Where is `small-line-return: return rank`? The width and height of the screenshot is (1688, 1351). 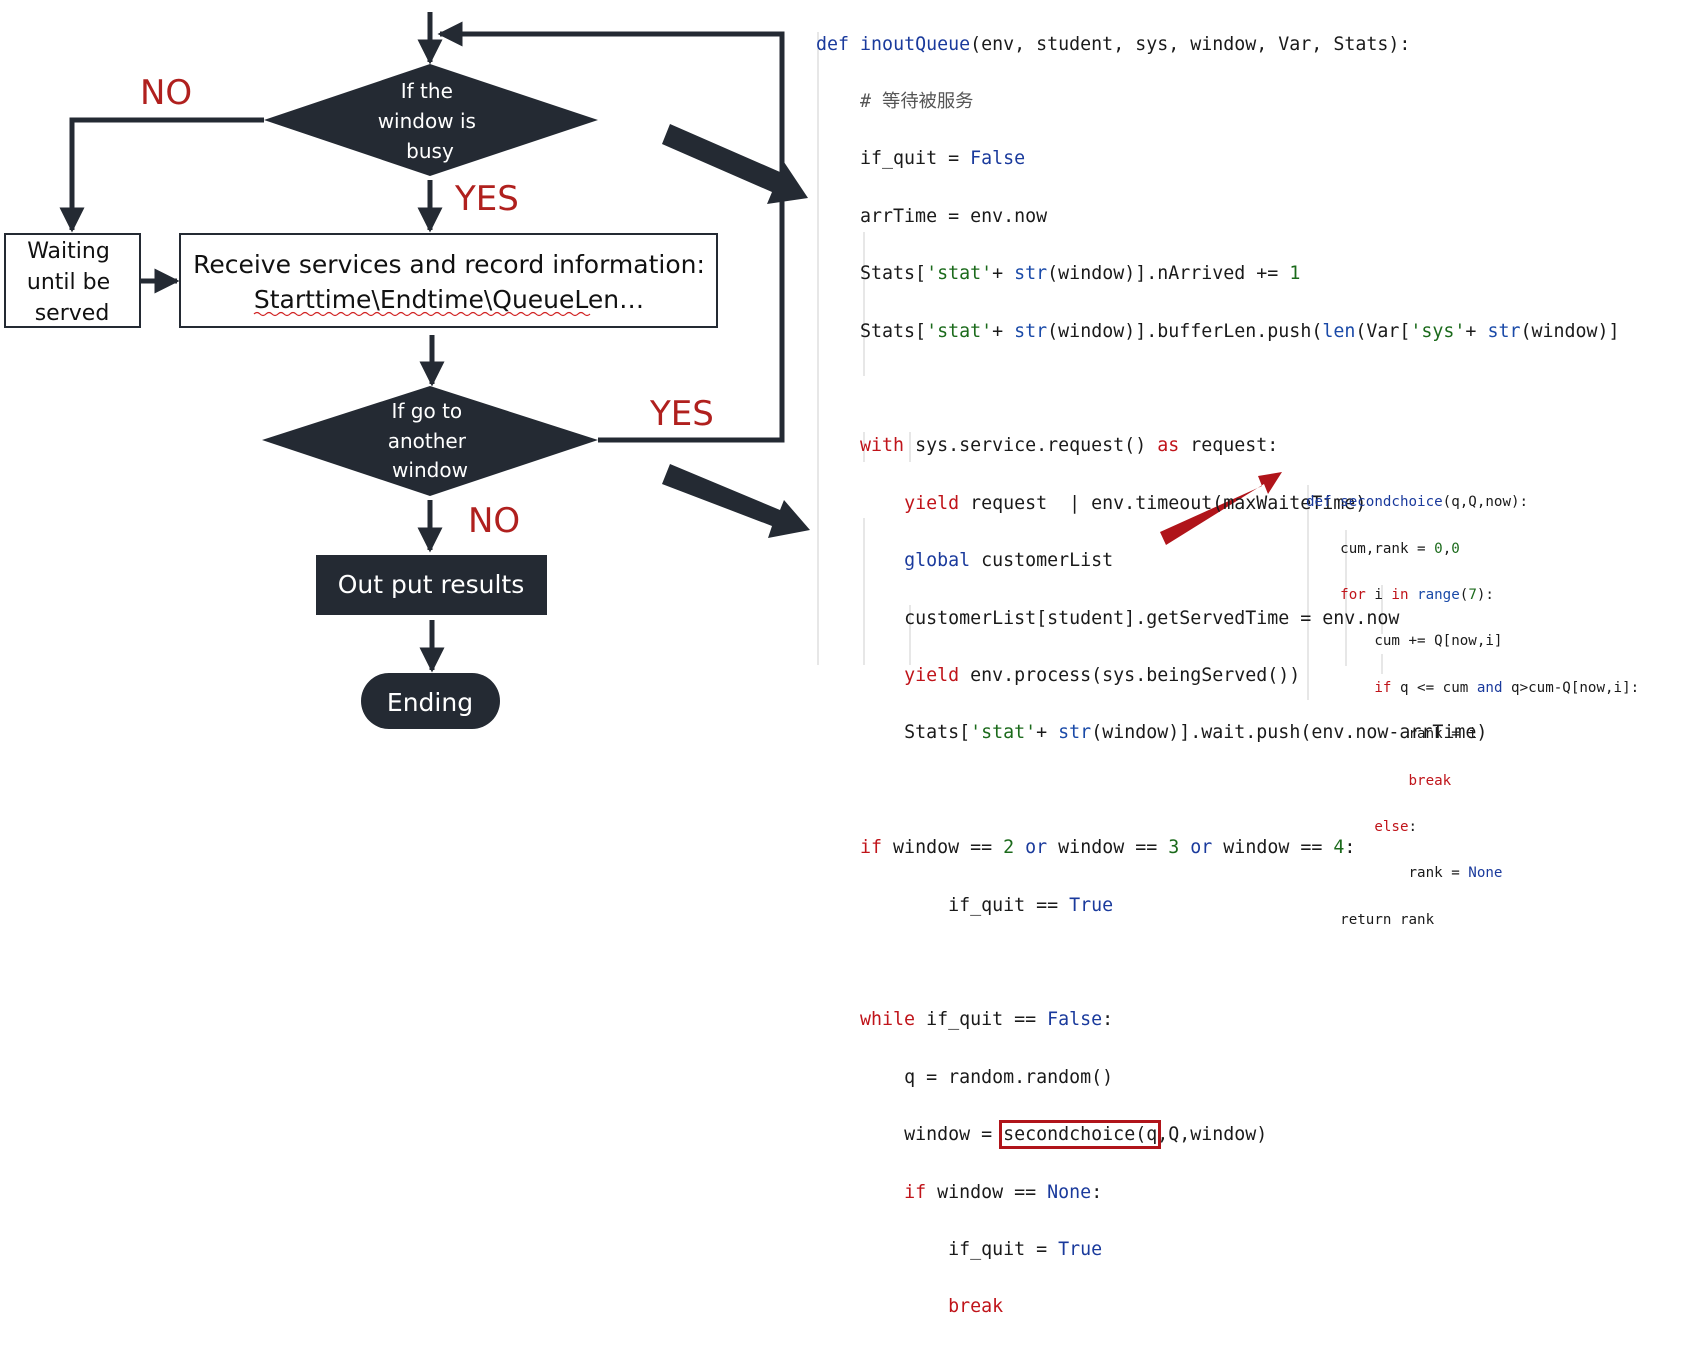 small-line-return: return rank is located at coordinates (1387, 919).